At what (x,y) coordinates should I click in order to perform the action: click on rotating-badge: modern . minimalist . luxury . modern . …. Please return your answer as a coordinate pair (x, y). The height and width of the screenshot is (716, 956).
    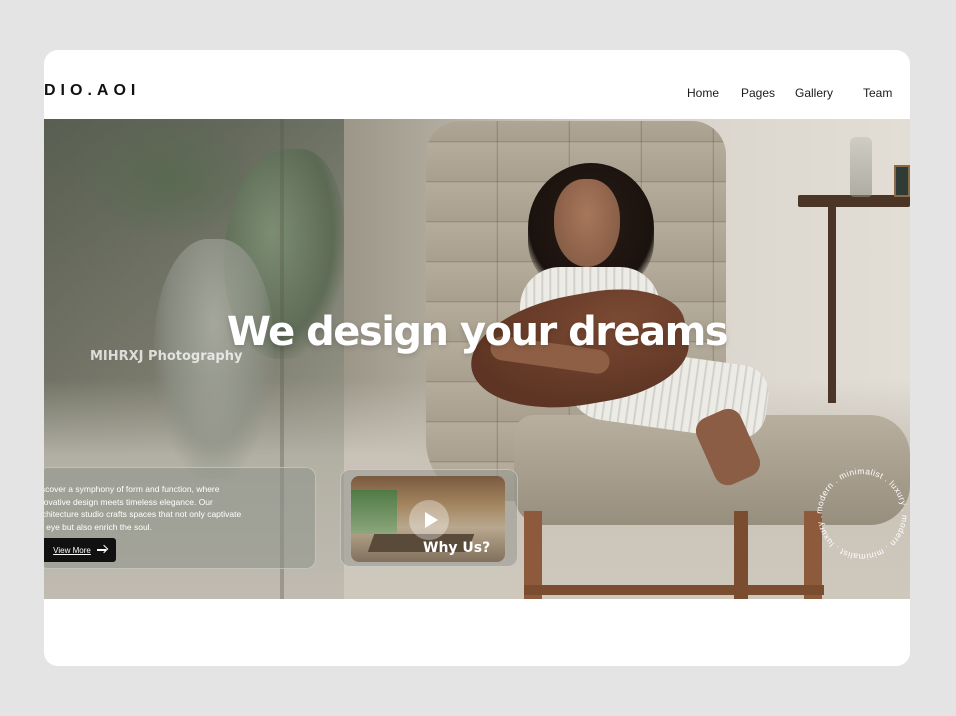
    Looking at the image, I should click on (862, 514).